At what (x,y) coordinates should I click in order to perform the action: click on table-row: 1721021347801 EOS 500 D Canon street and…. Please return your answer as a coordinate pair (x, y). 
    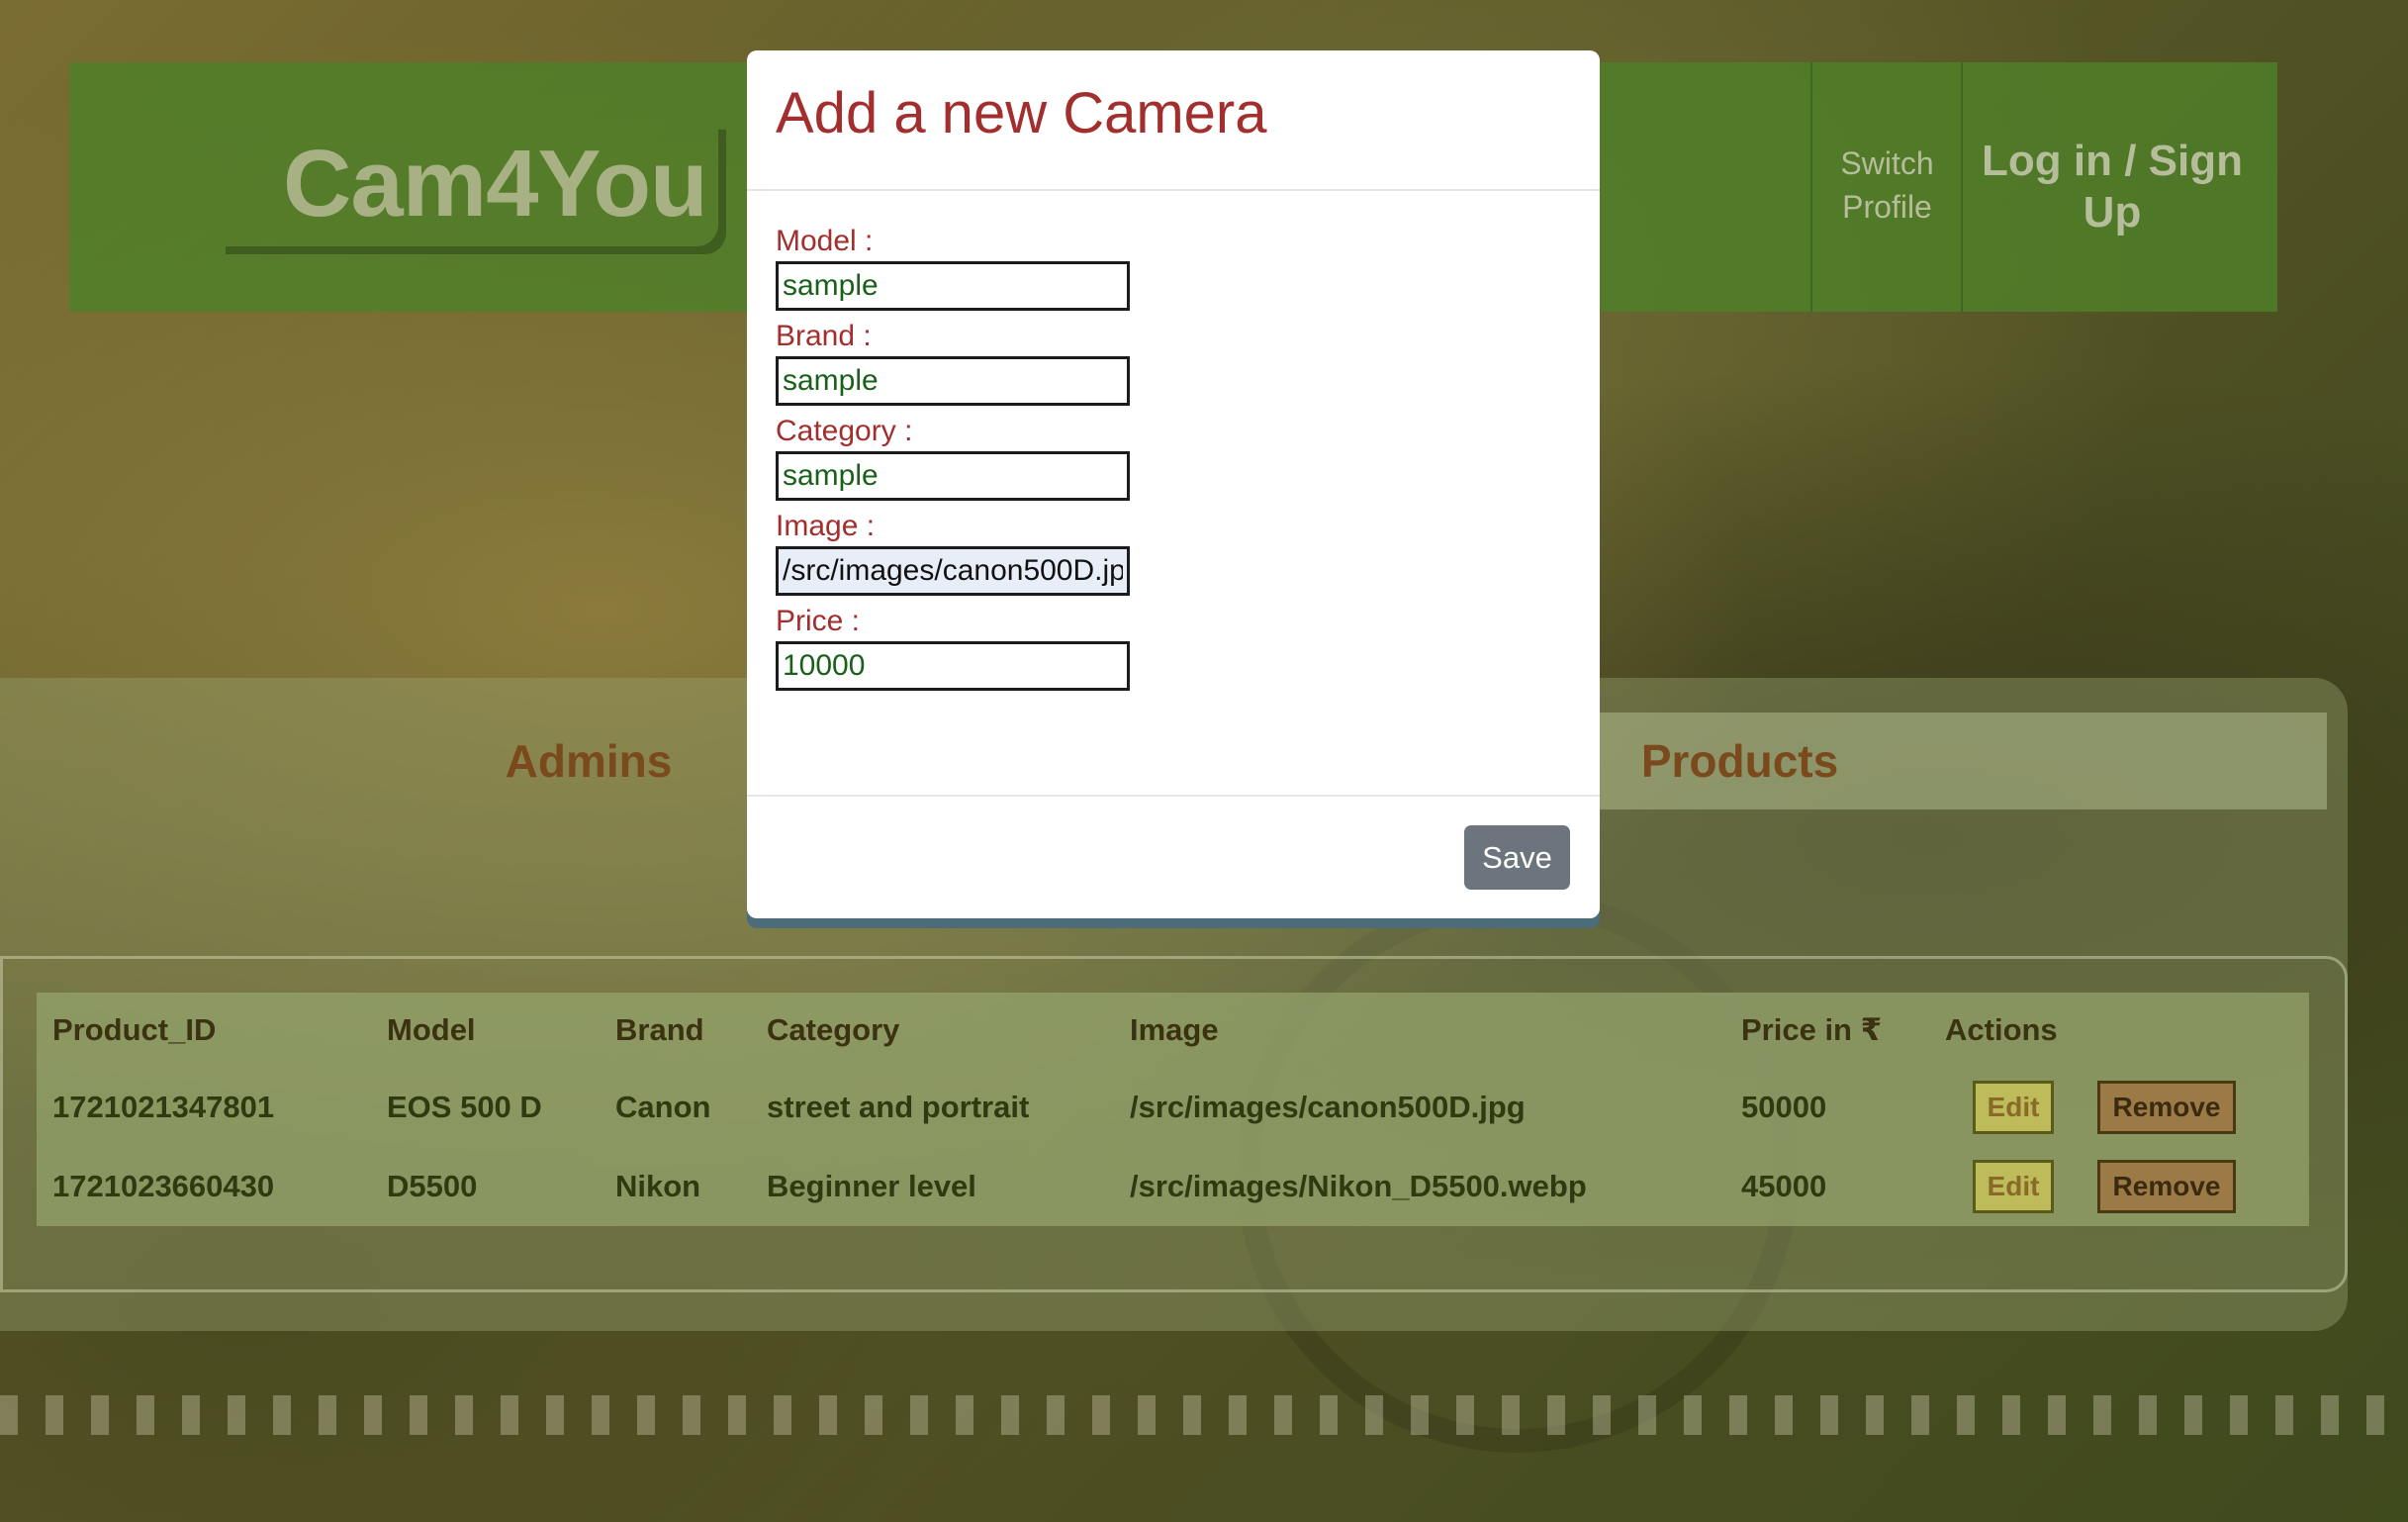
    Looking at the image, I should click on (1173, 1107).